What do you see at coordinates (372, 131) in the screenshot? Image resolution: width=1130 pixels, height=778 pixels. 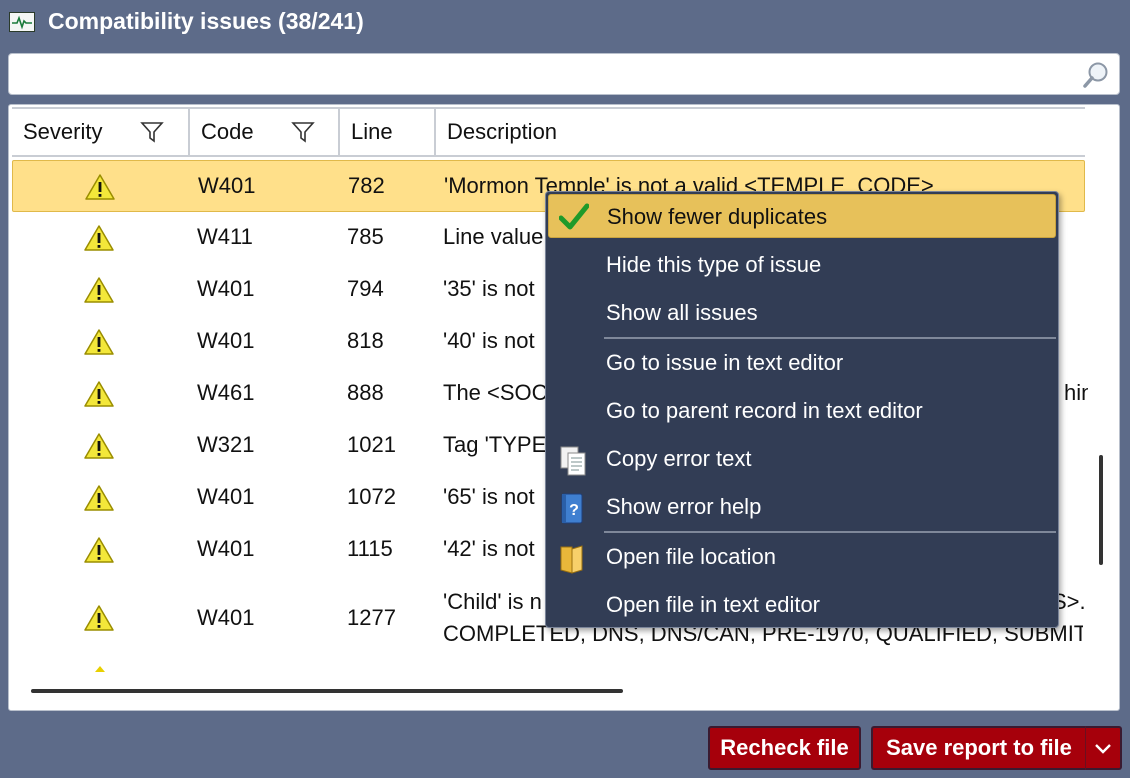 I see `column-line-label: Line` at bounding box center [372, 131].